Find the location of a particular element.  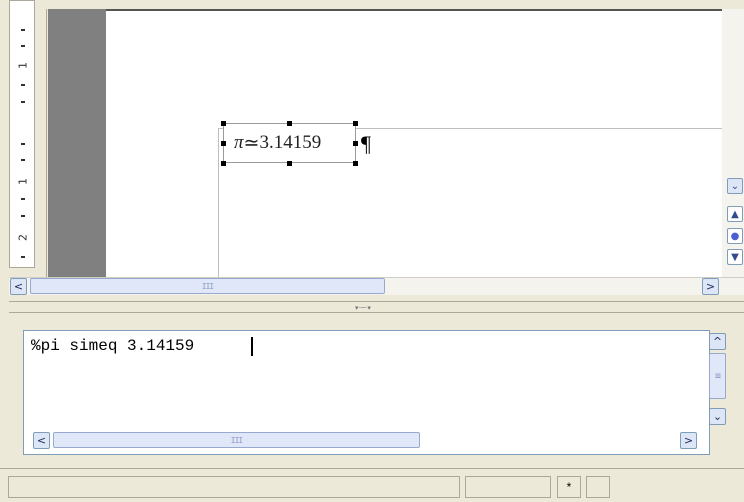

scroll-down-button: ⌄ is located at coordinates (735, 186).